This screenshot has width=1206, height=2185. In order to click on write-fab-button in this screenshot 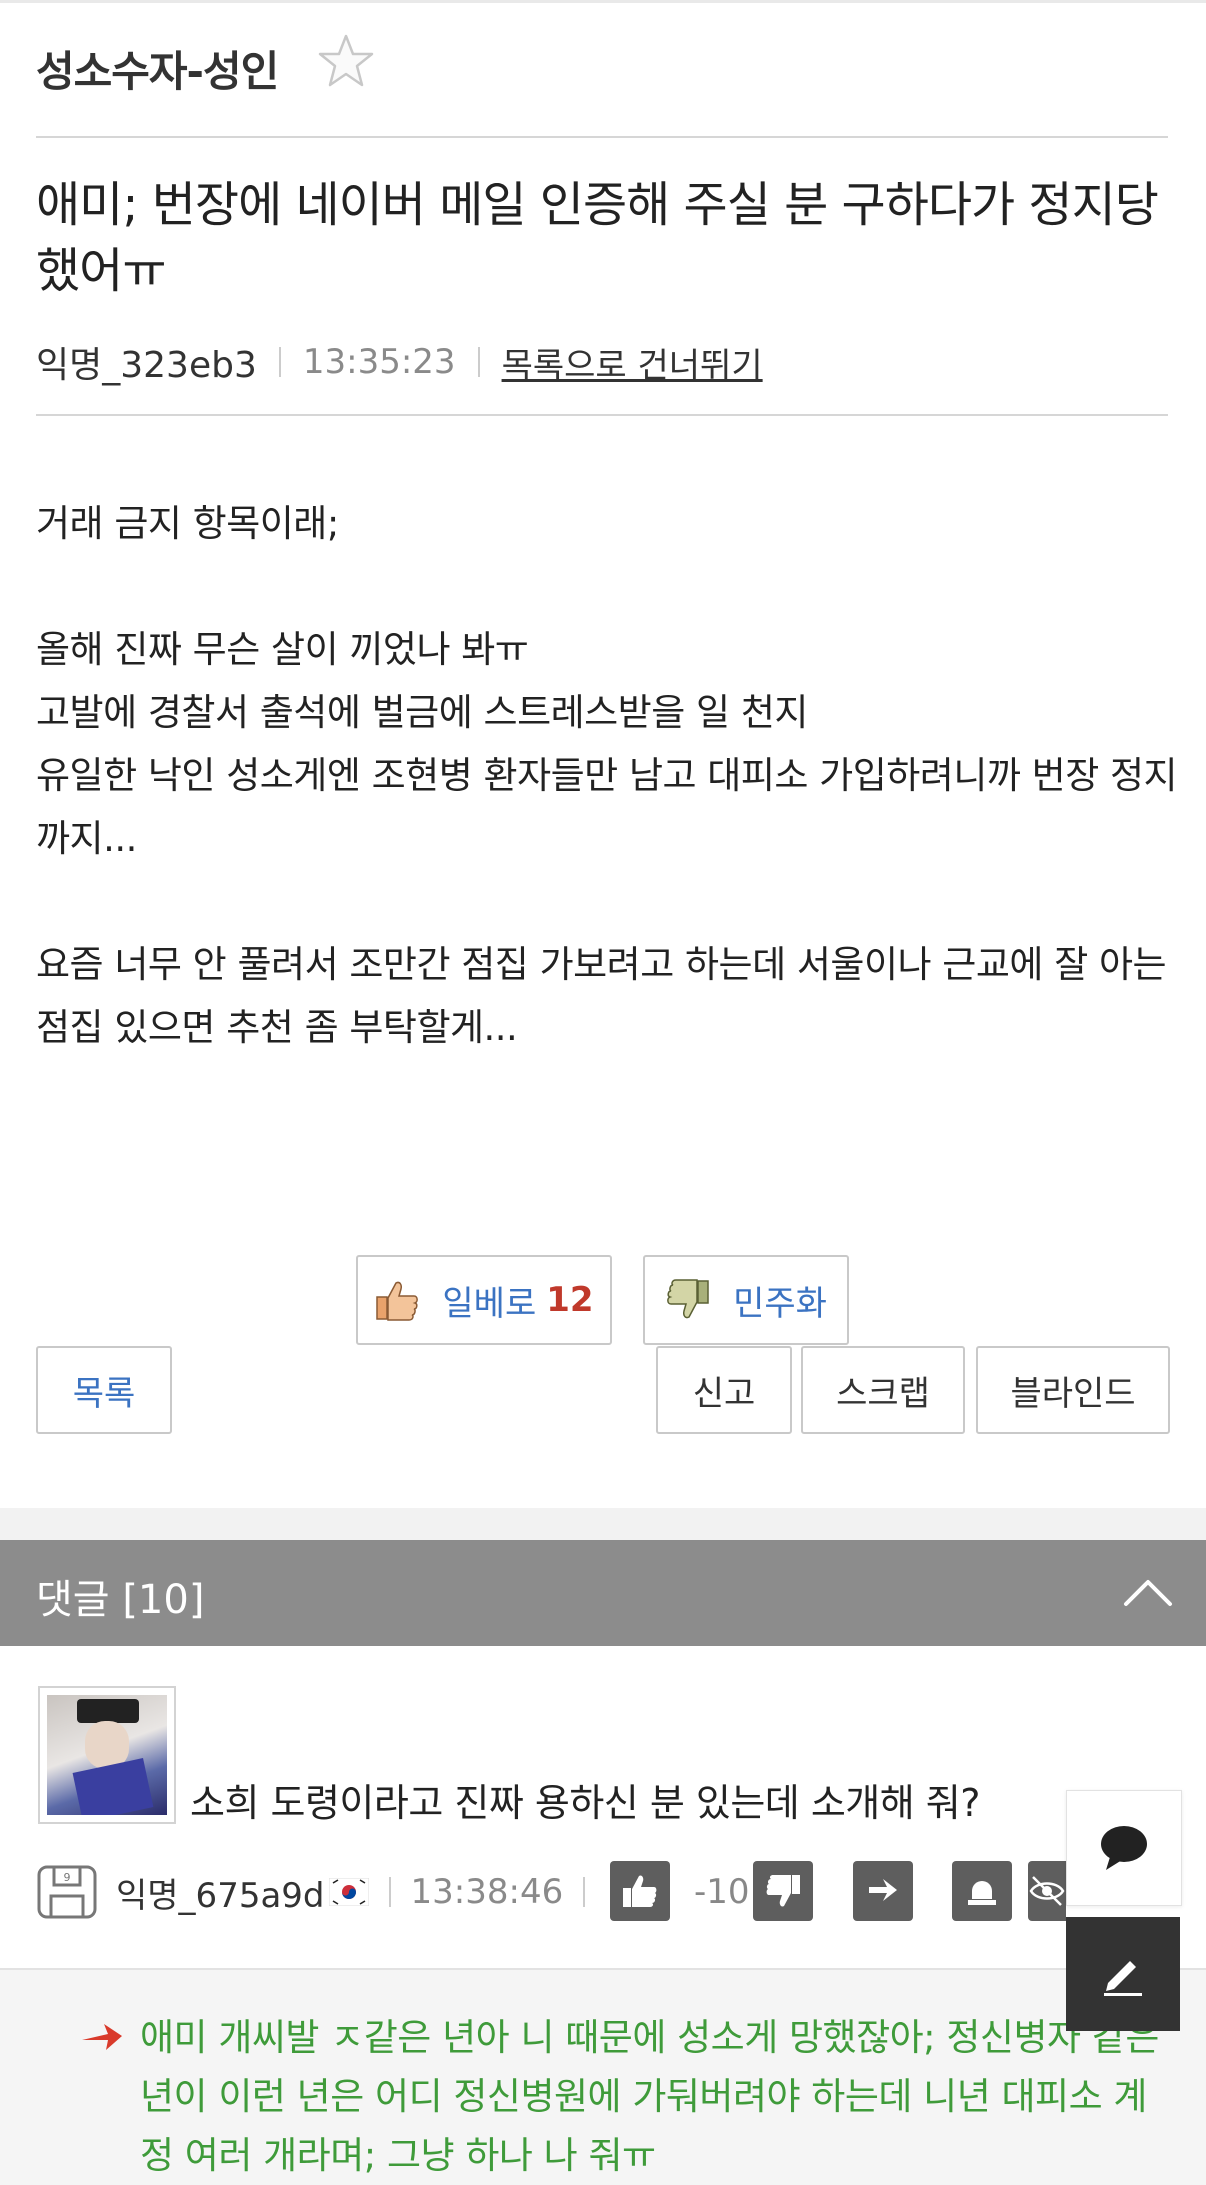, I will do `click(1123, 1974)`.